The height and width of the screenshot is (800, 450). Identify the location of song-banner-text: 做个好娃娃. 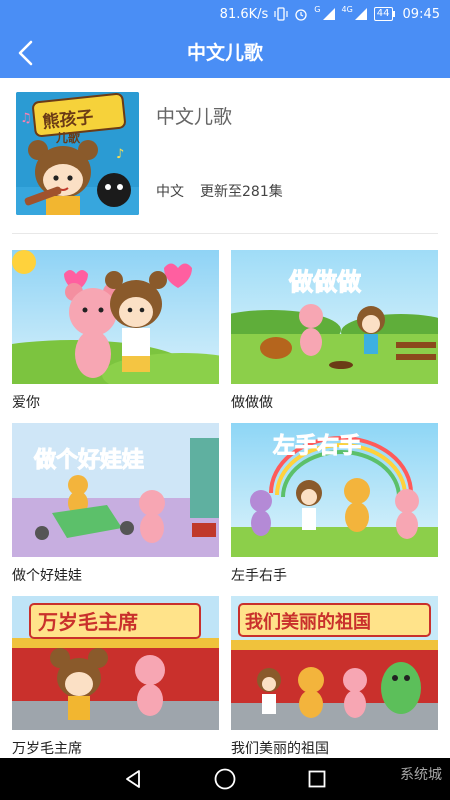
(88, 460).